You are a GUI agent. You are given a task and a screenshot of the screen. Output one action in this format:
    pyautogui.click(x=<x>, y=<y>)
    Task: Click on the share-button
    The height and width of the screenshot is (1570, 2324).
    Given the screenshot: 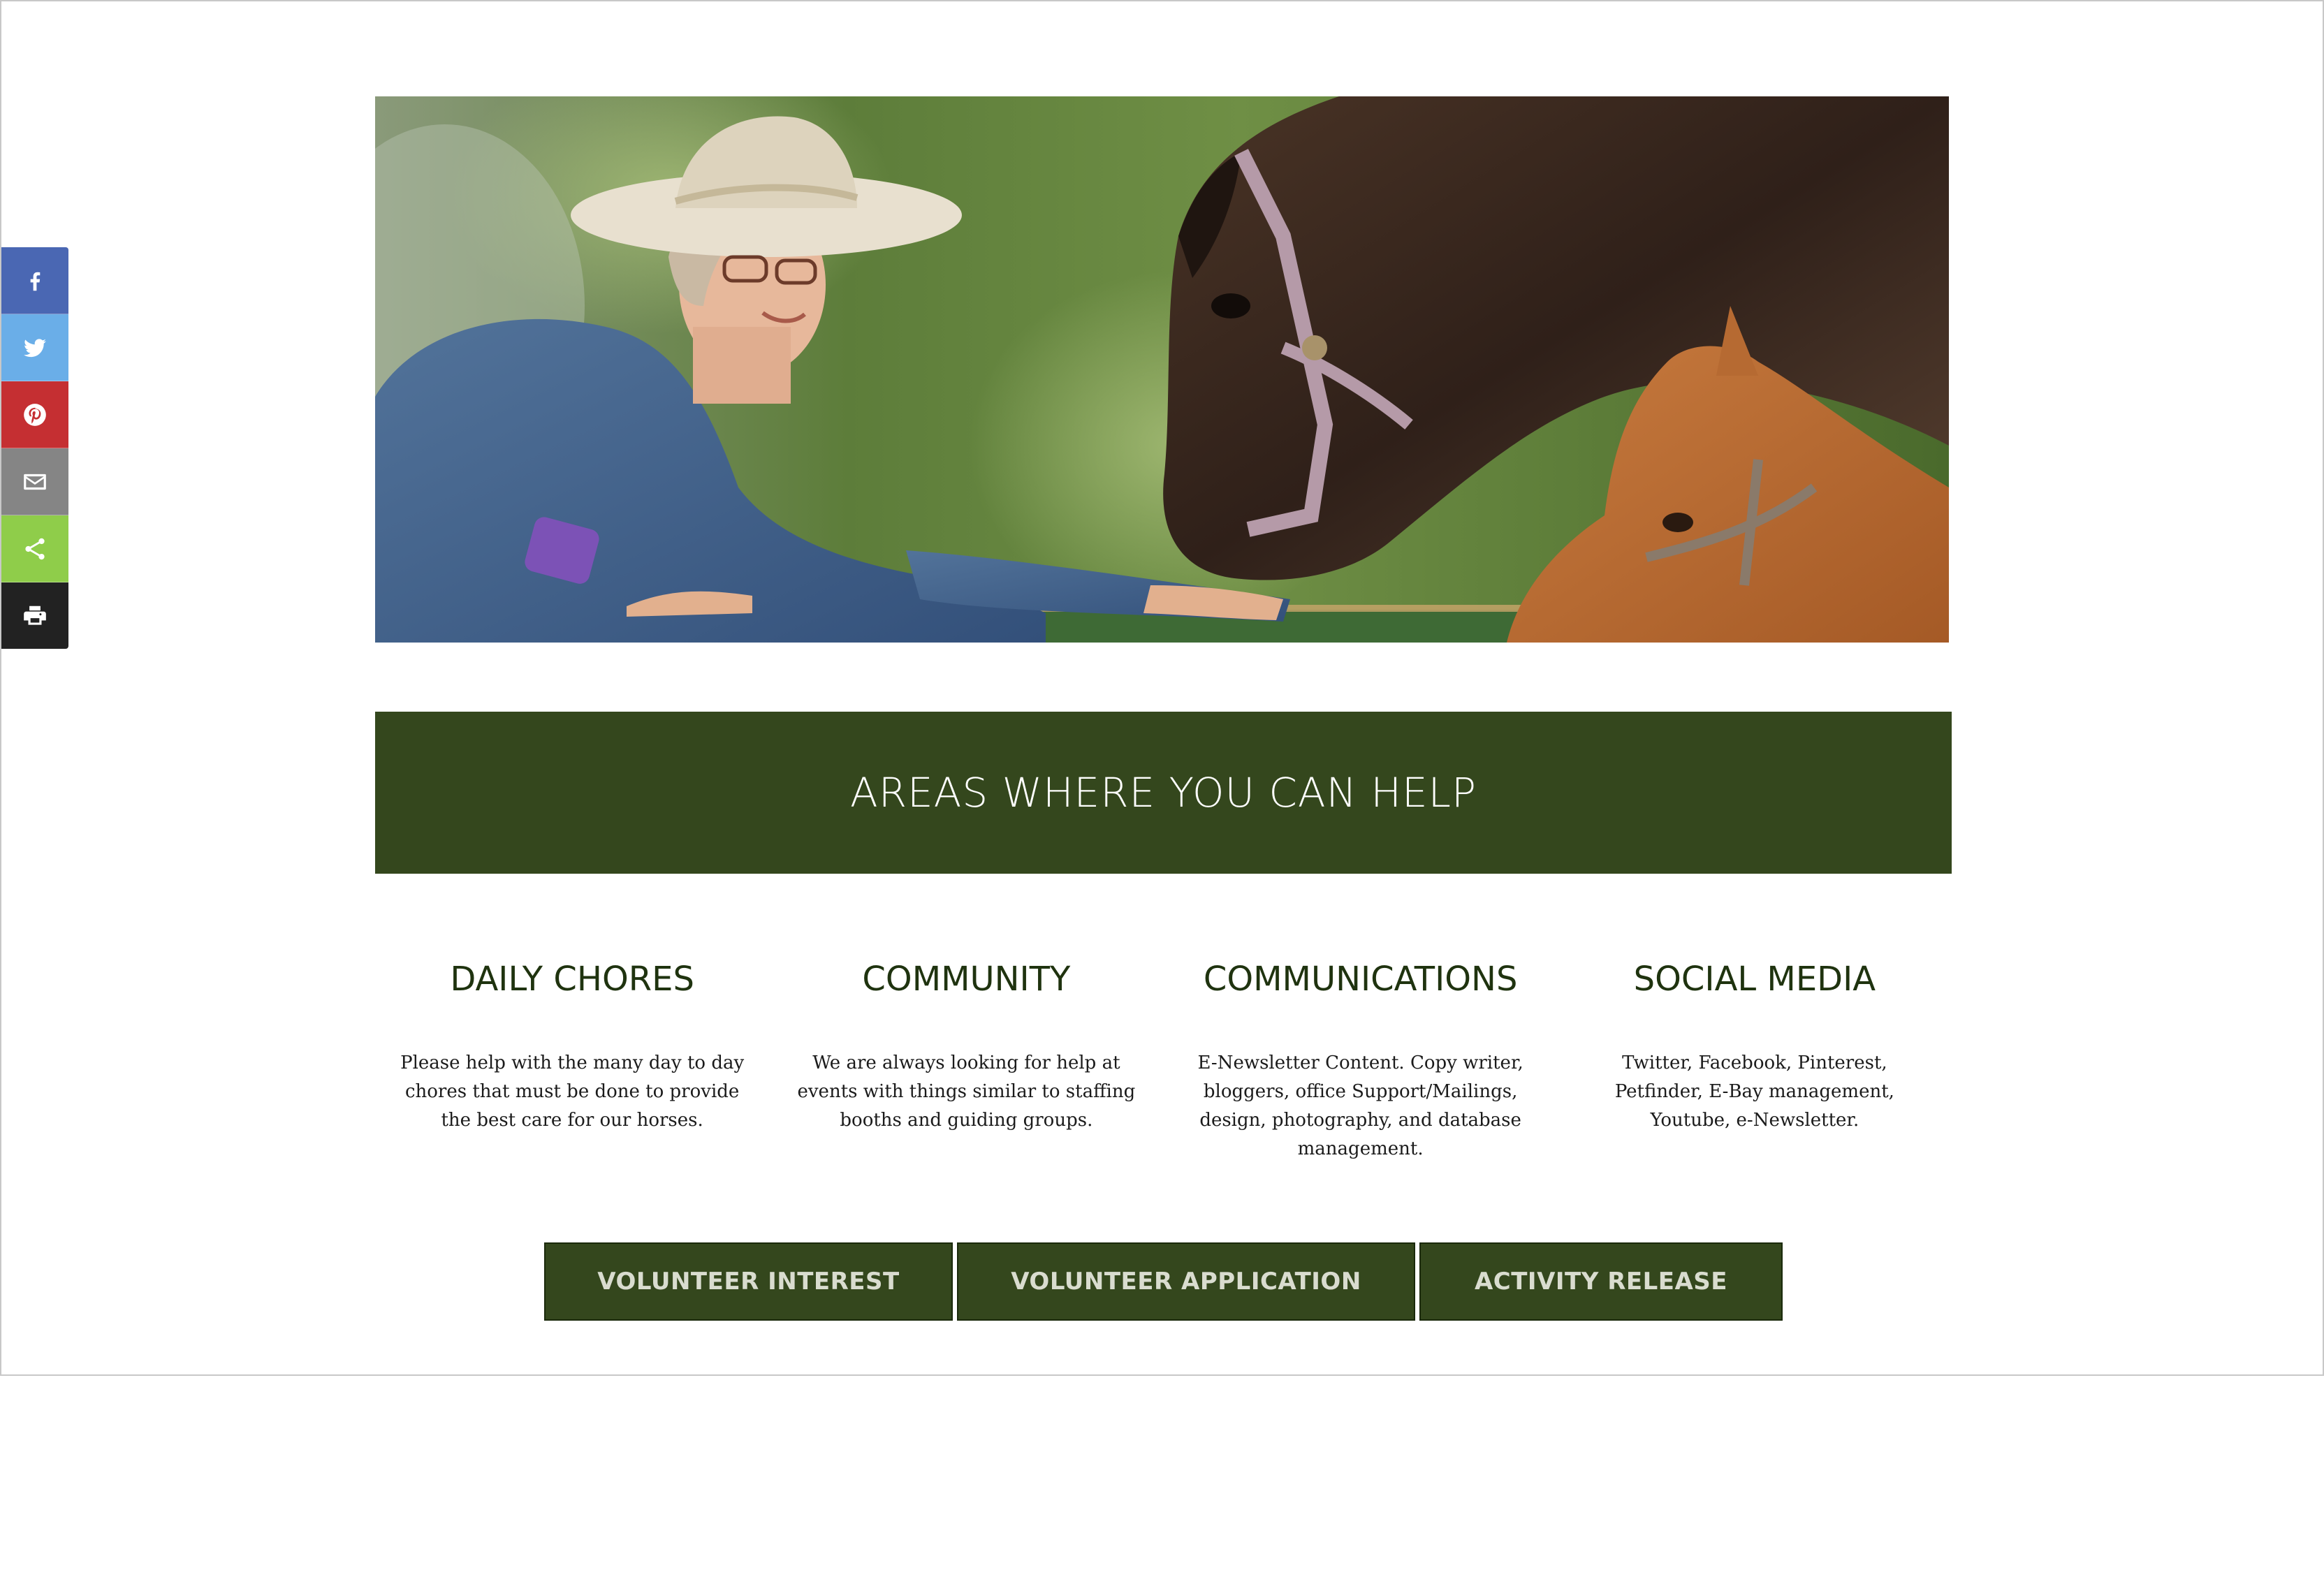 What is the action you would take?
    pyautogui.click(x=34, y=548)
    